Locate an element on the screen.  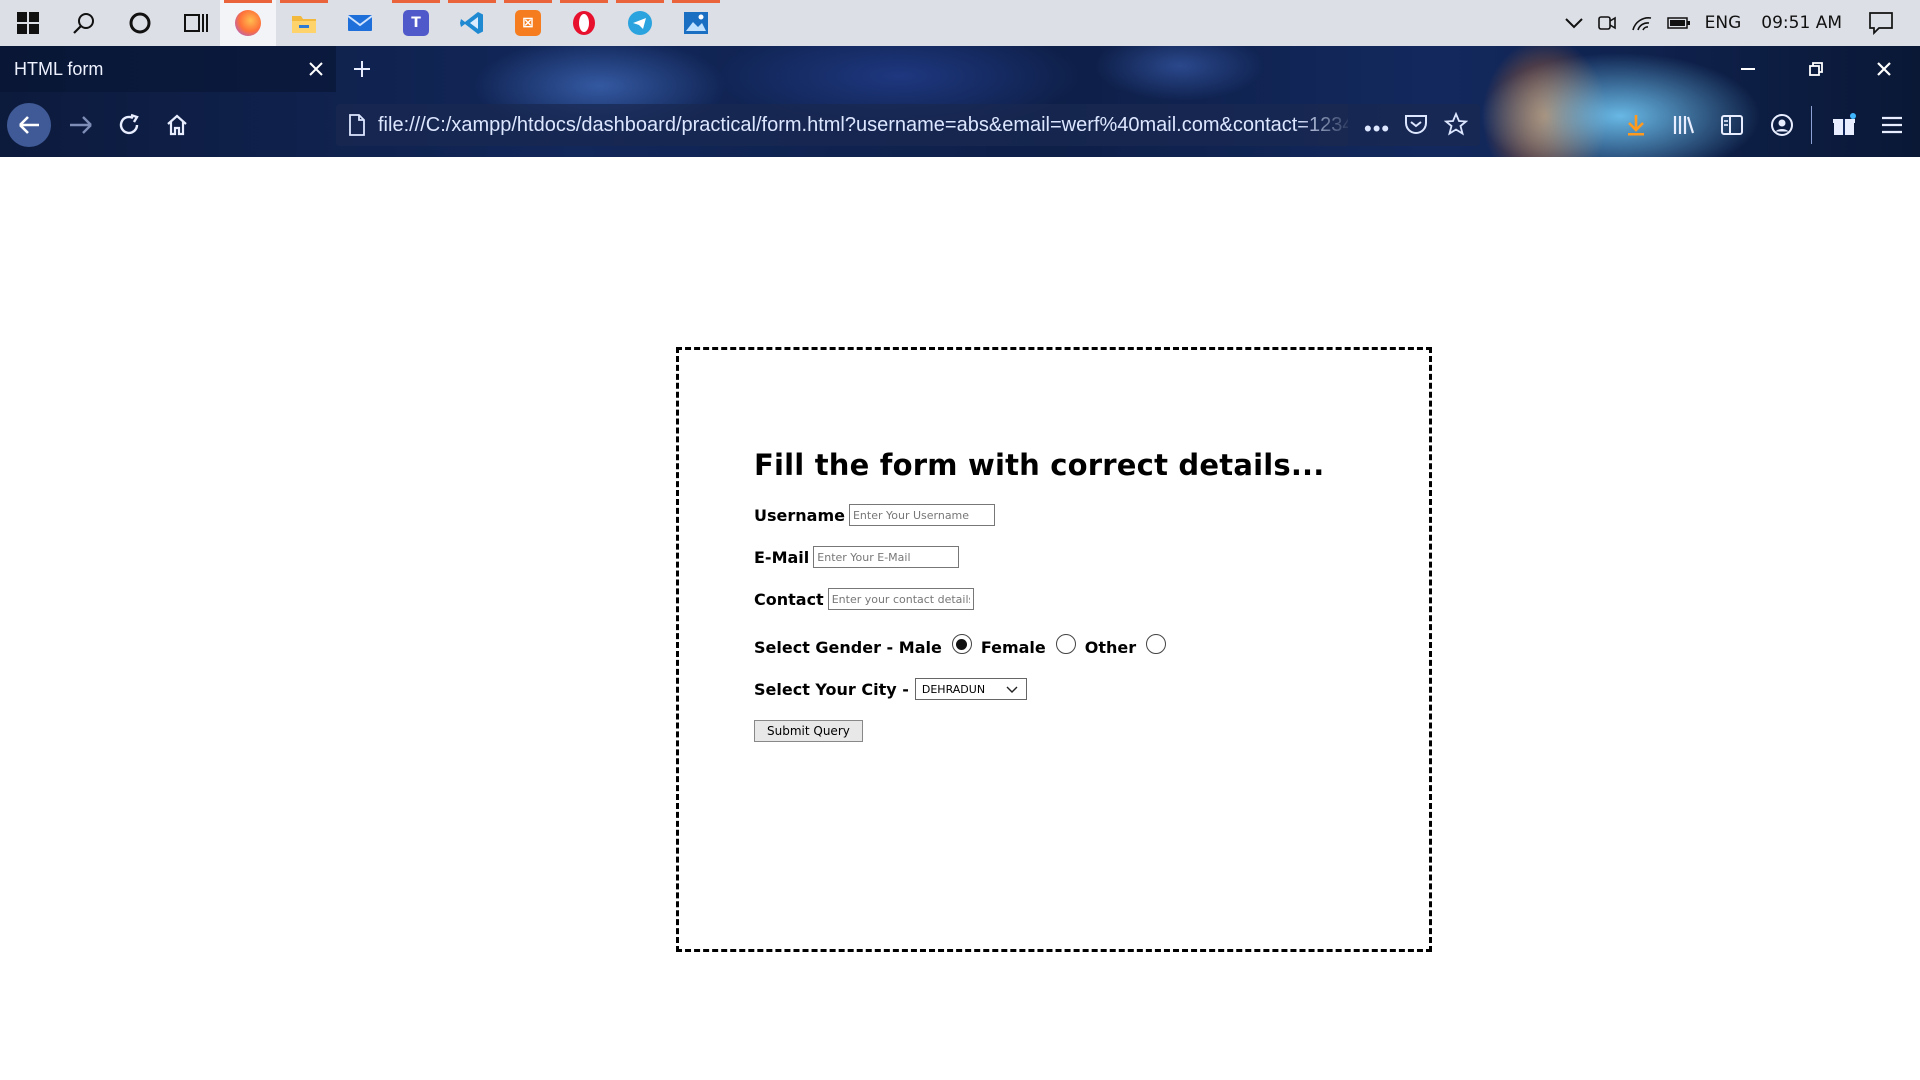
taskbar-opera-button is located at coordinates (584, 23).